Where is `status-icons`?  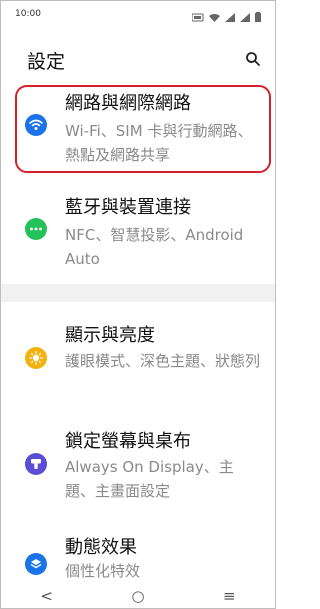
status-icons is located at coordinates (226, 16).